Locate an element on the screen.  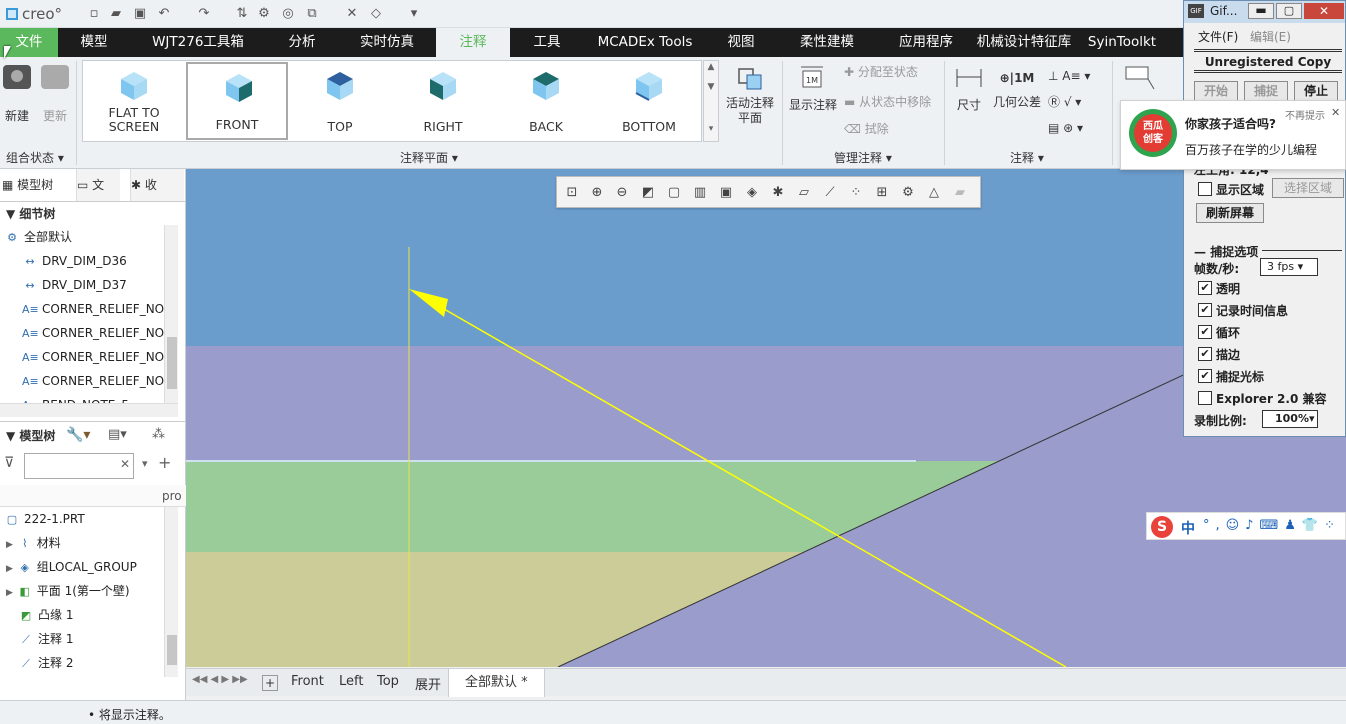
repaint-icon: ◩ is located at coordinates (648, 193).